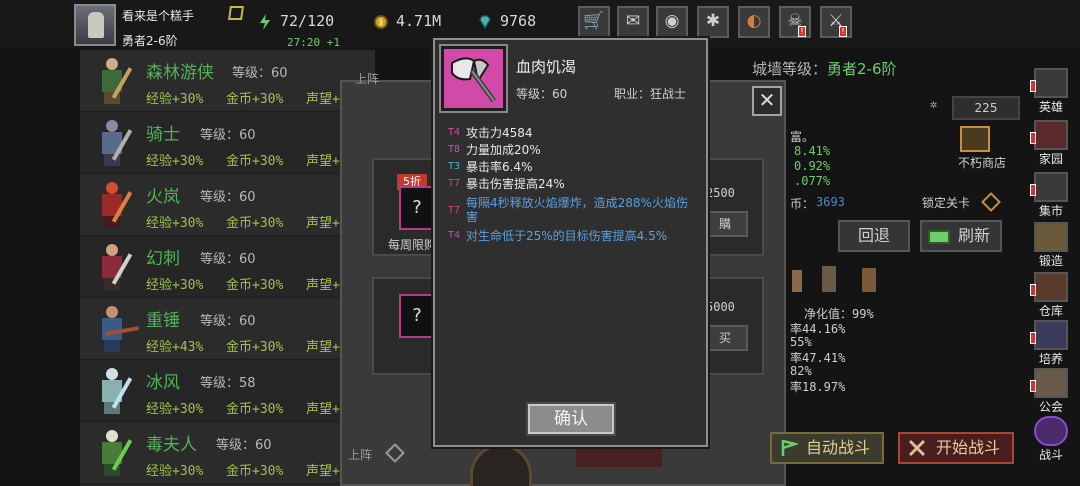 The width and height of the screenshot is (1080, 486). Describe the element at coordinates (1051, 287) in the screenshot. I see `chest-icon` at that location.